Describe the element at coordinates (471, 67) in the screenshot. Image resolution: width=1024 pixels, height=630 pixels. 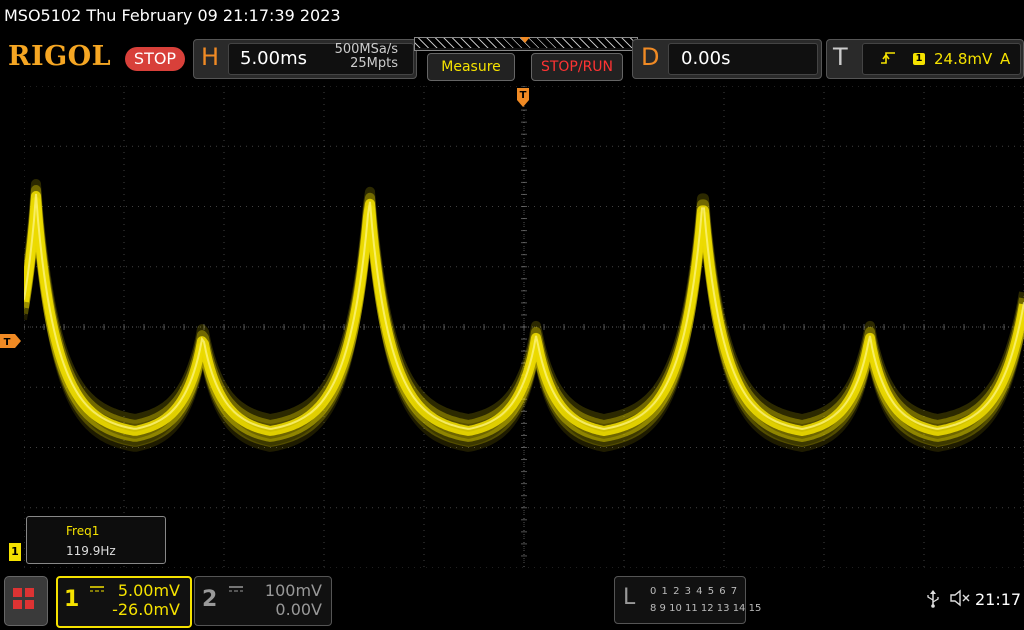
I see `measure-button: Measure` at that location.